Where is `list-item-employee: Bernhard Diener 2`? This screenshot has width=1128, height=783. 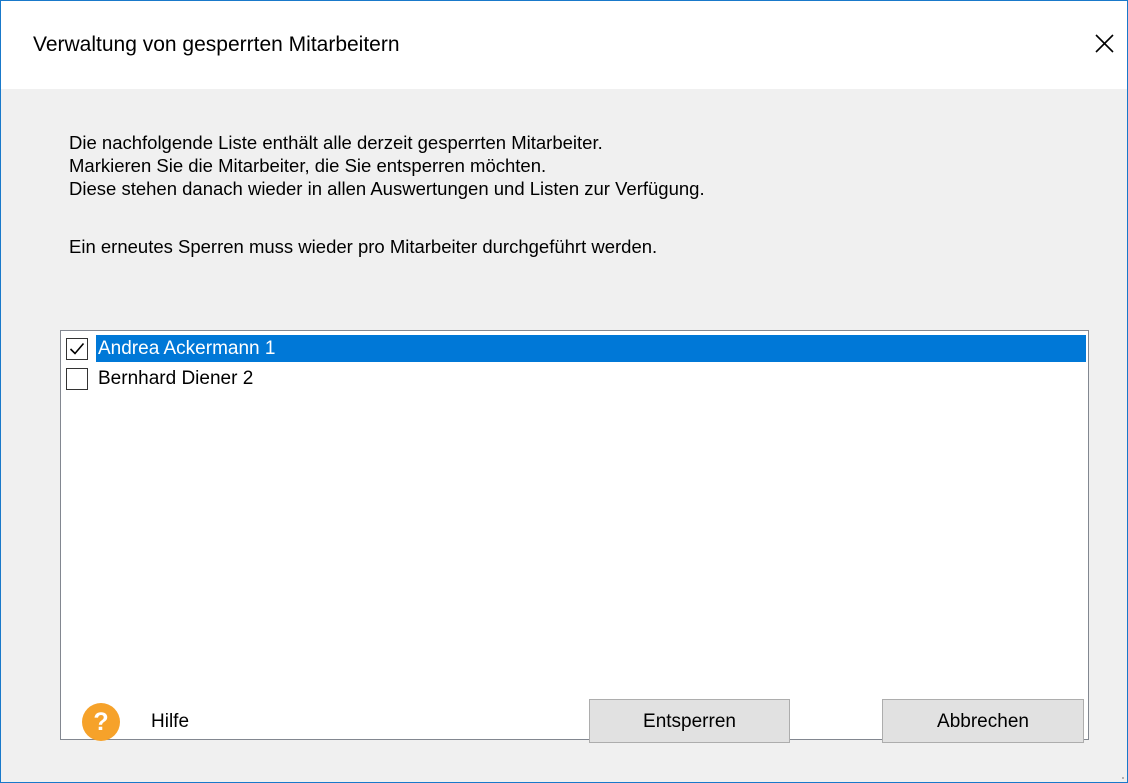 list-item-employee: Bernhard Diener 2 is located at coordinates (574, 378).